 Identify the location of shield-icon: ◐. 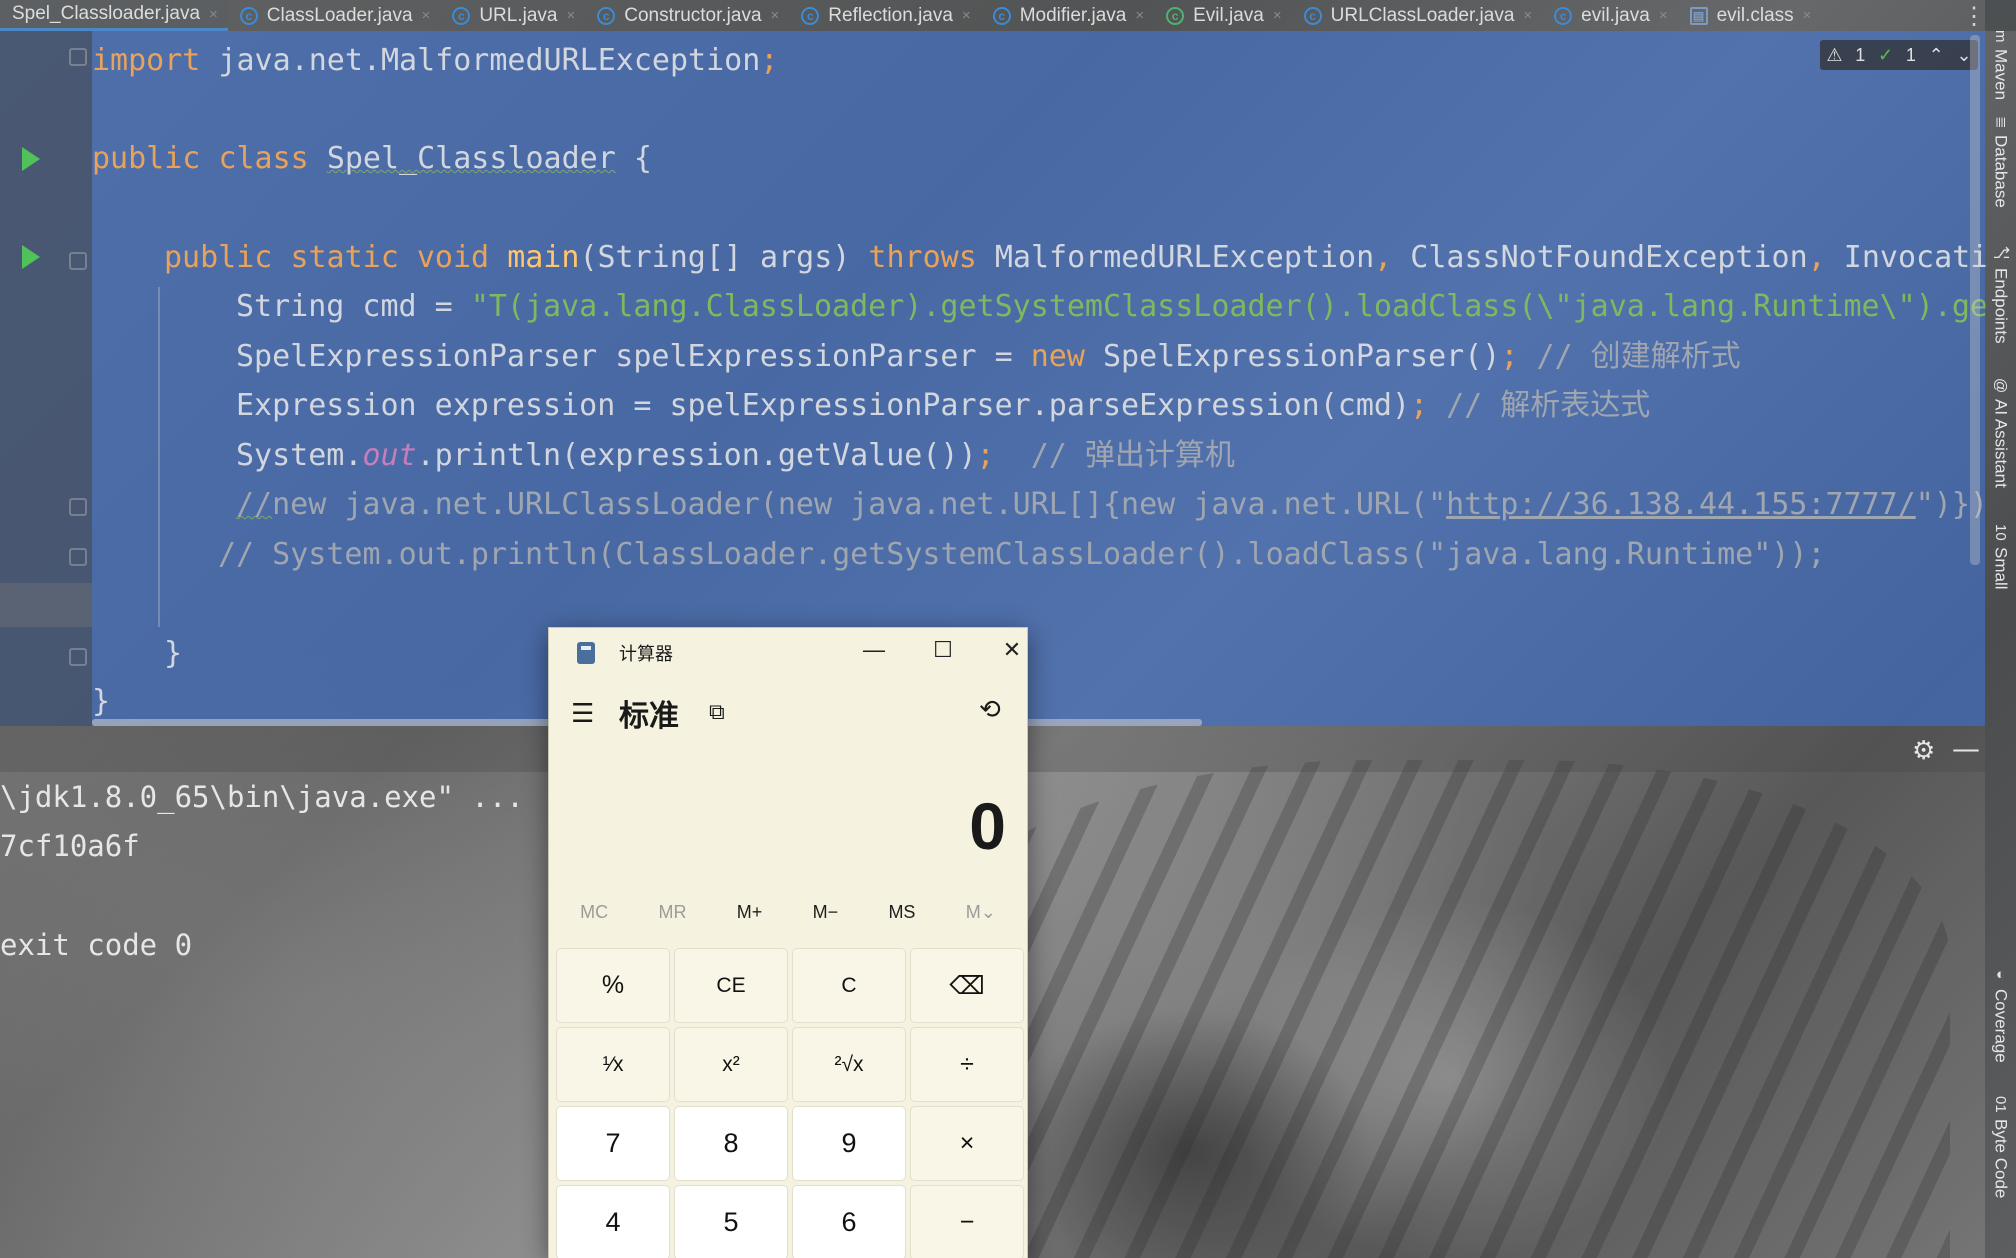
(2000, 974).